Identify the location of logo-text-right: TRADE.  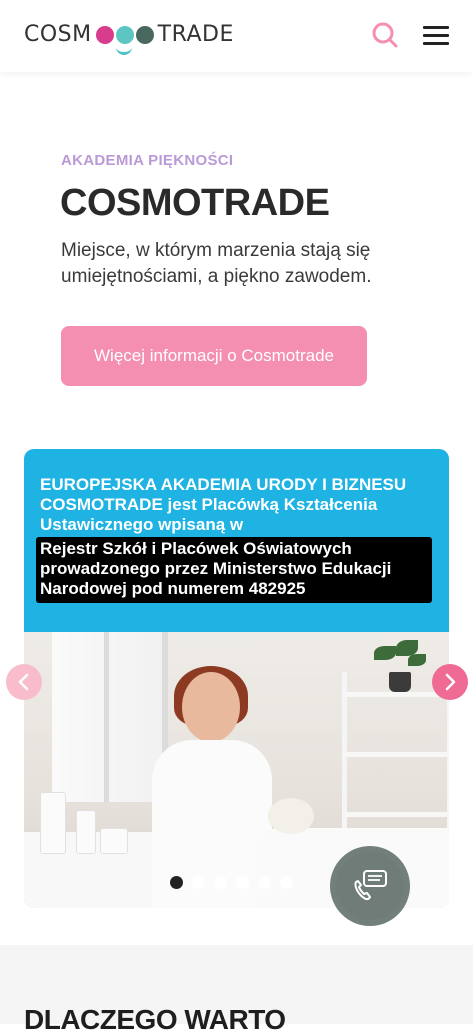
(195, 34).